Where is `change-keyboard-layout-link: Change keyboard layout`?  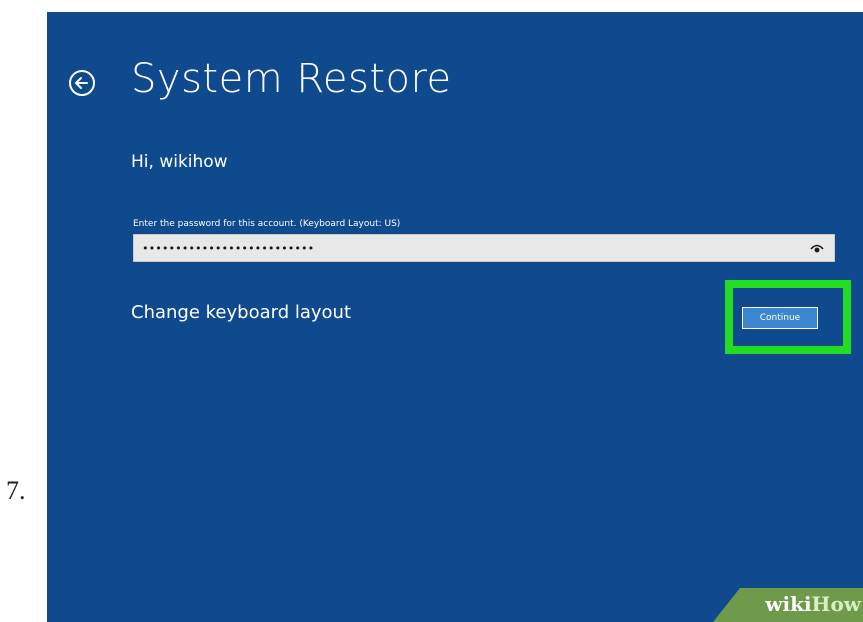
change-keyboard-layout-link: Change keyboard layout is located at coordinates (241, 312).